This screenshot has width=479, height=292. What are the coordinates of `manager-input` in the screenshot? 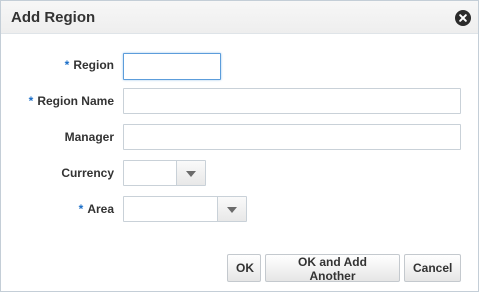 It's located at (292, 137).